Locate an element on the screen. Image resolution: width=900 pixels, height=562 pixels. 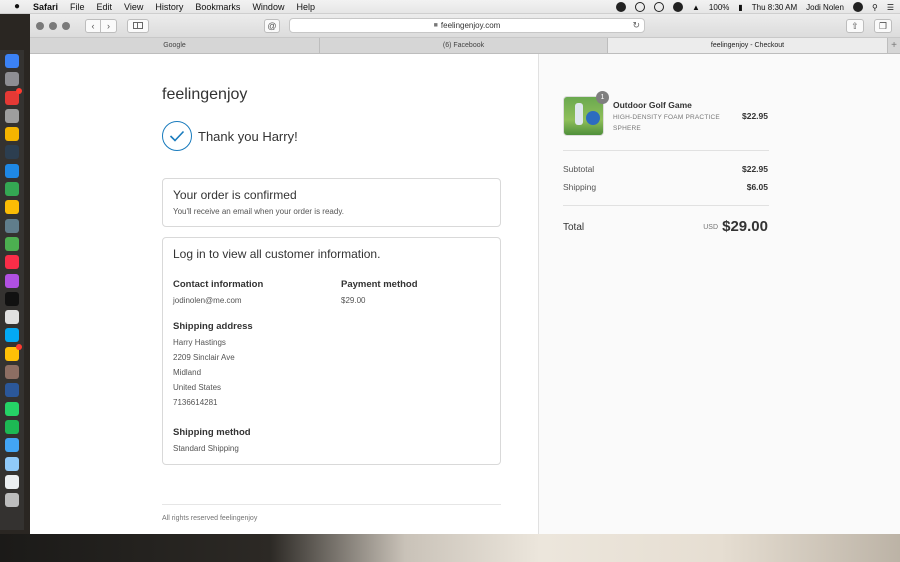
window-controls is located at coordinates (55, 25).